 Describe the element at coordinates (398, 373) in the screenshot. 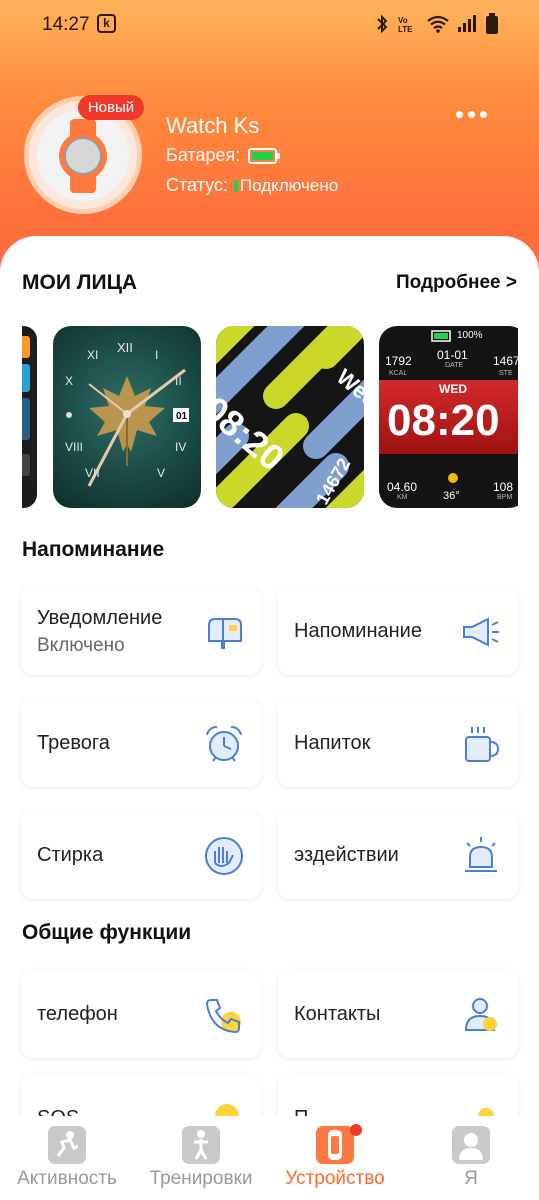

I see `face-kcal-label: KCAL` at that location.